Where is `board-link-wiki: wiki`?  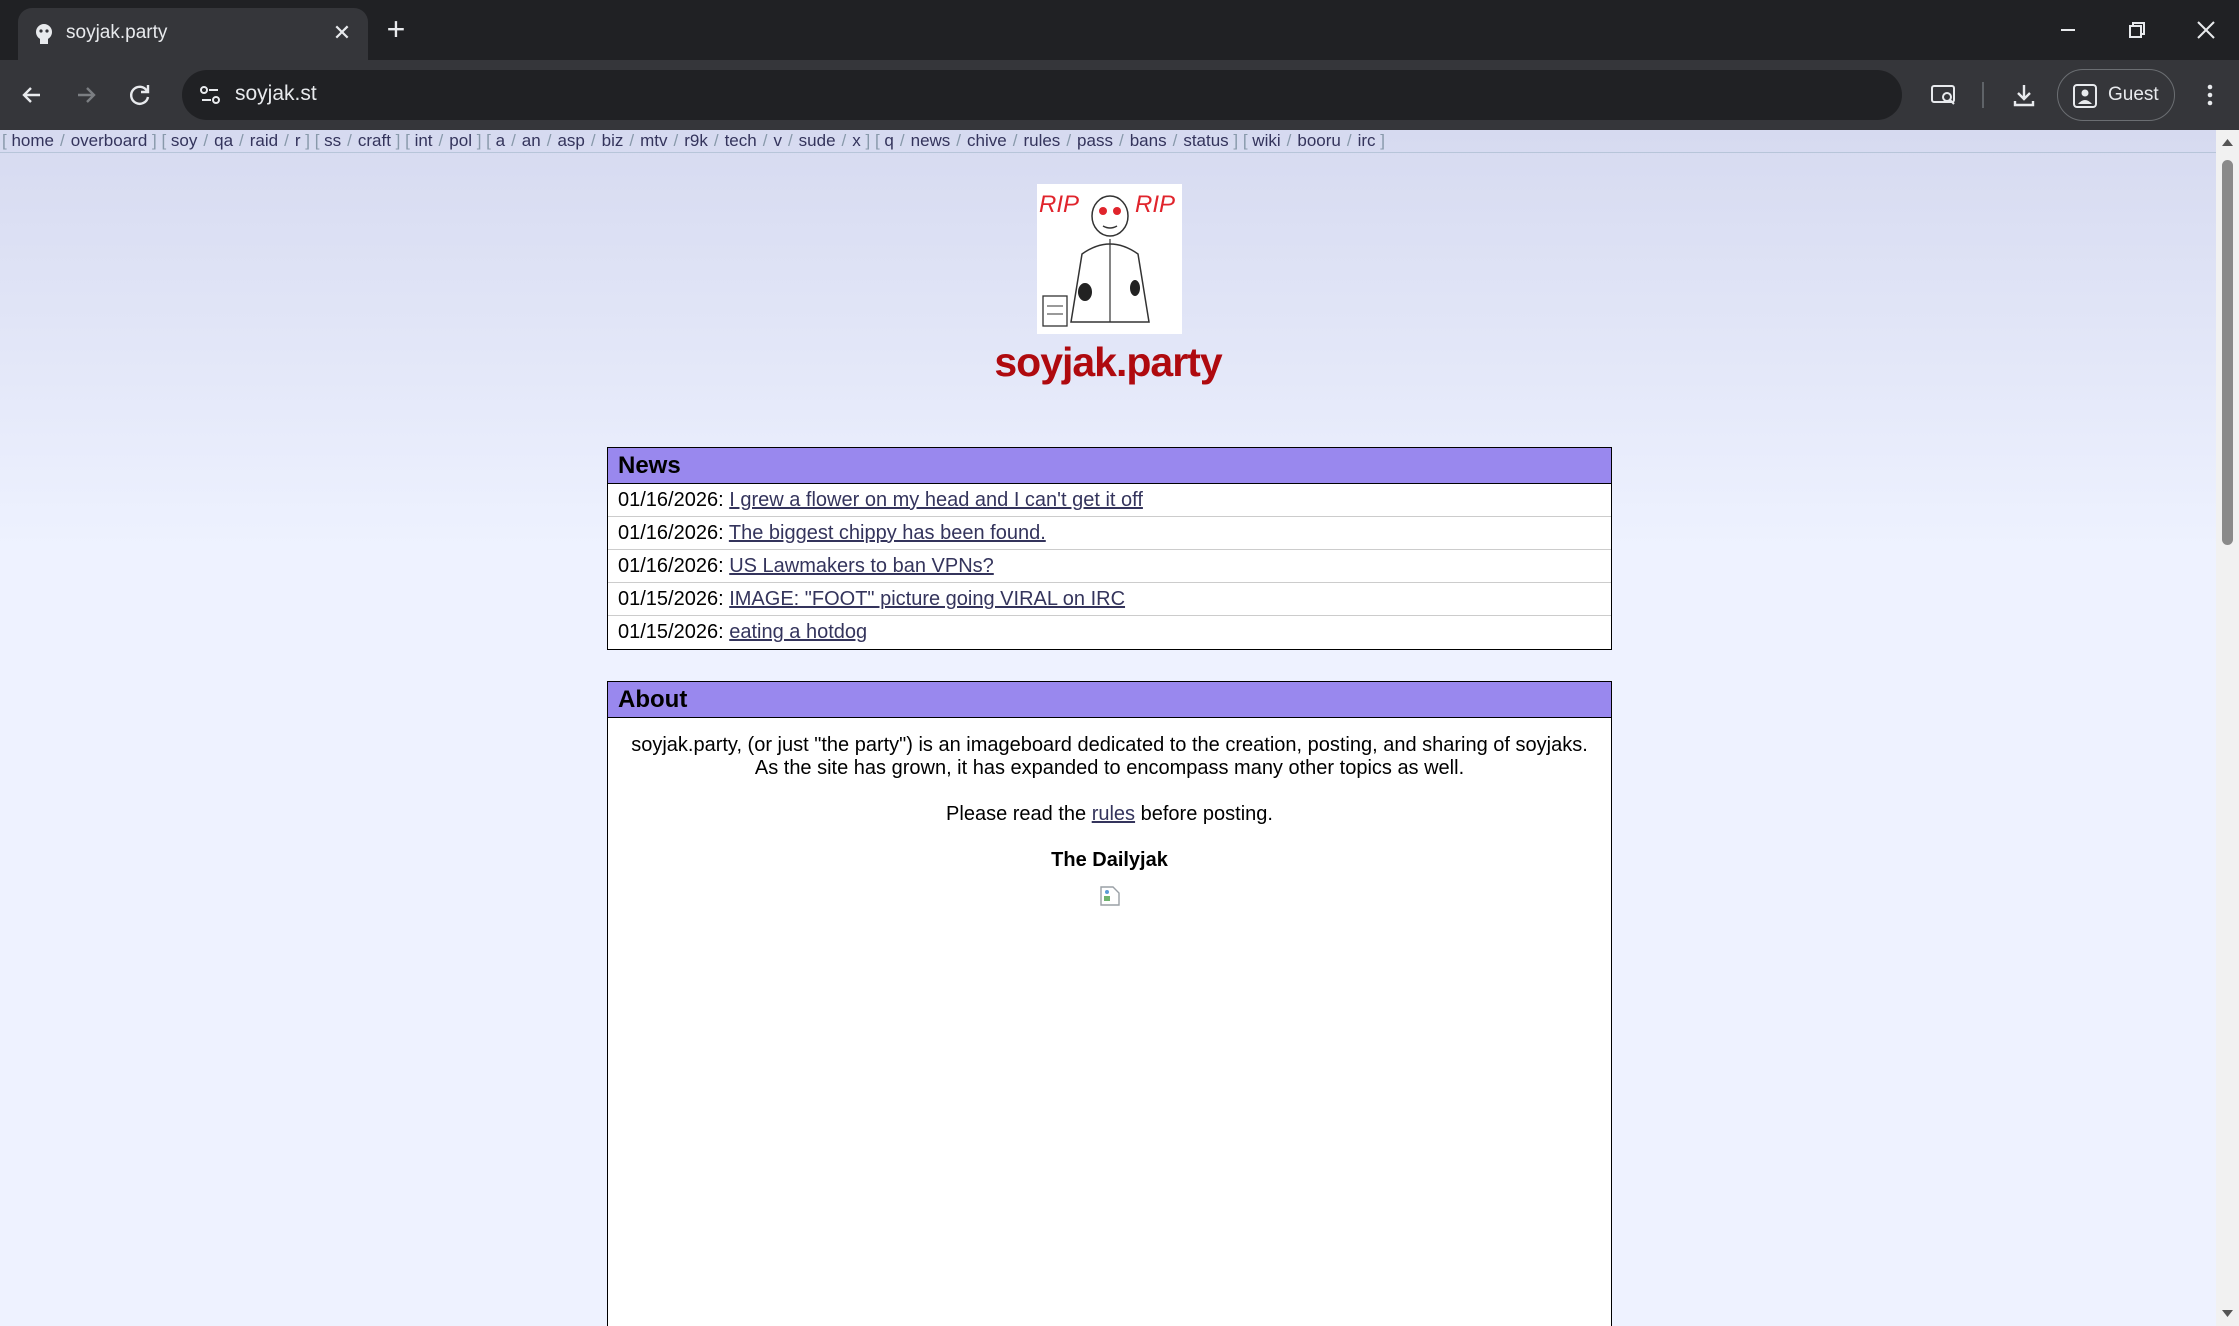
board-link-wiki: wiki is located at coordinates (1266, 140).